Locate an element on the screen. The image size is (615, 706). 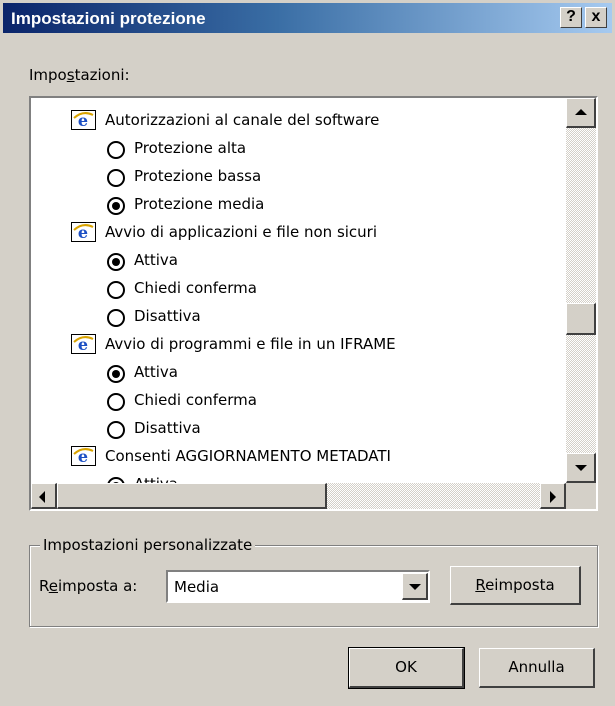
scroll-right-button is located at coordinates (553, 496).